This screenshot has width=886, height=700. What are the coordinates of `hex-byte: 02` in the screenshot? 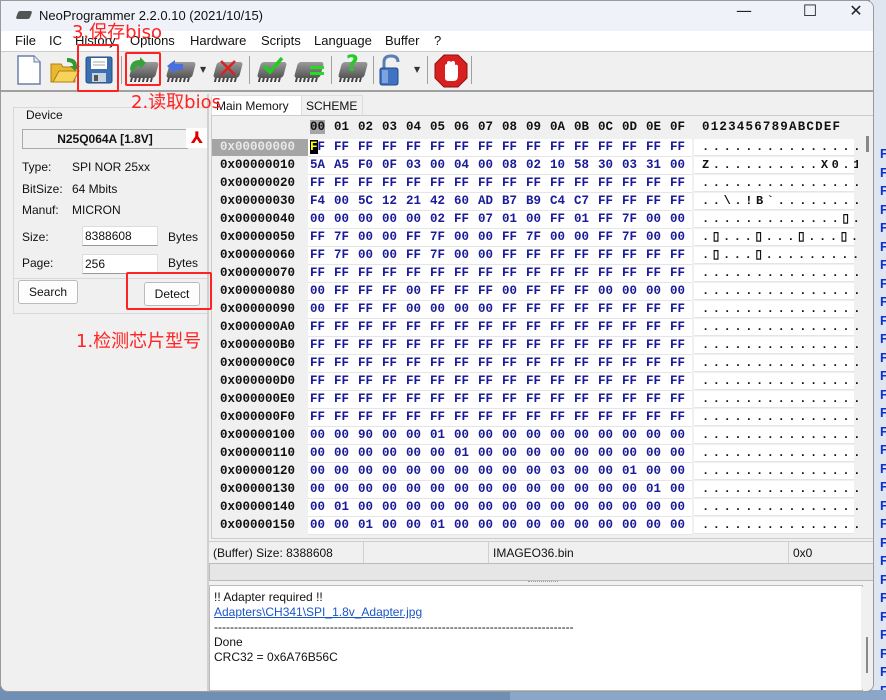 It's located at (437, 219).